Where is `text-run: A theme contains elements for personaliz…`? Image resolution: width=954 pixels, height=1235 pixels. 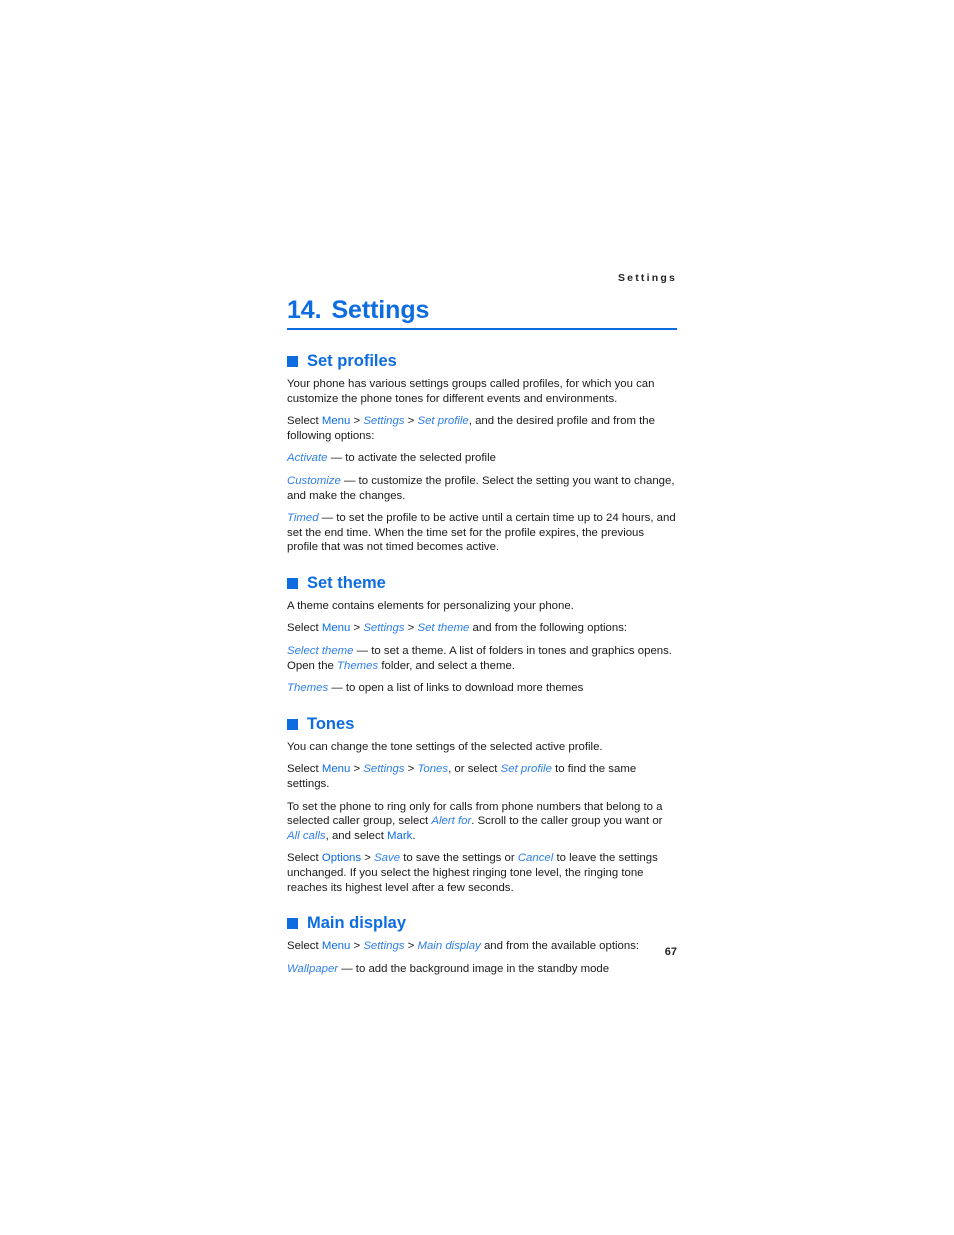
text-run: A theme contains elements for personaliz… is located at coordinates (430, 605).